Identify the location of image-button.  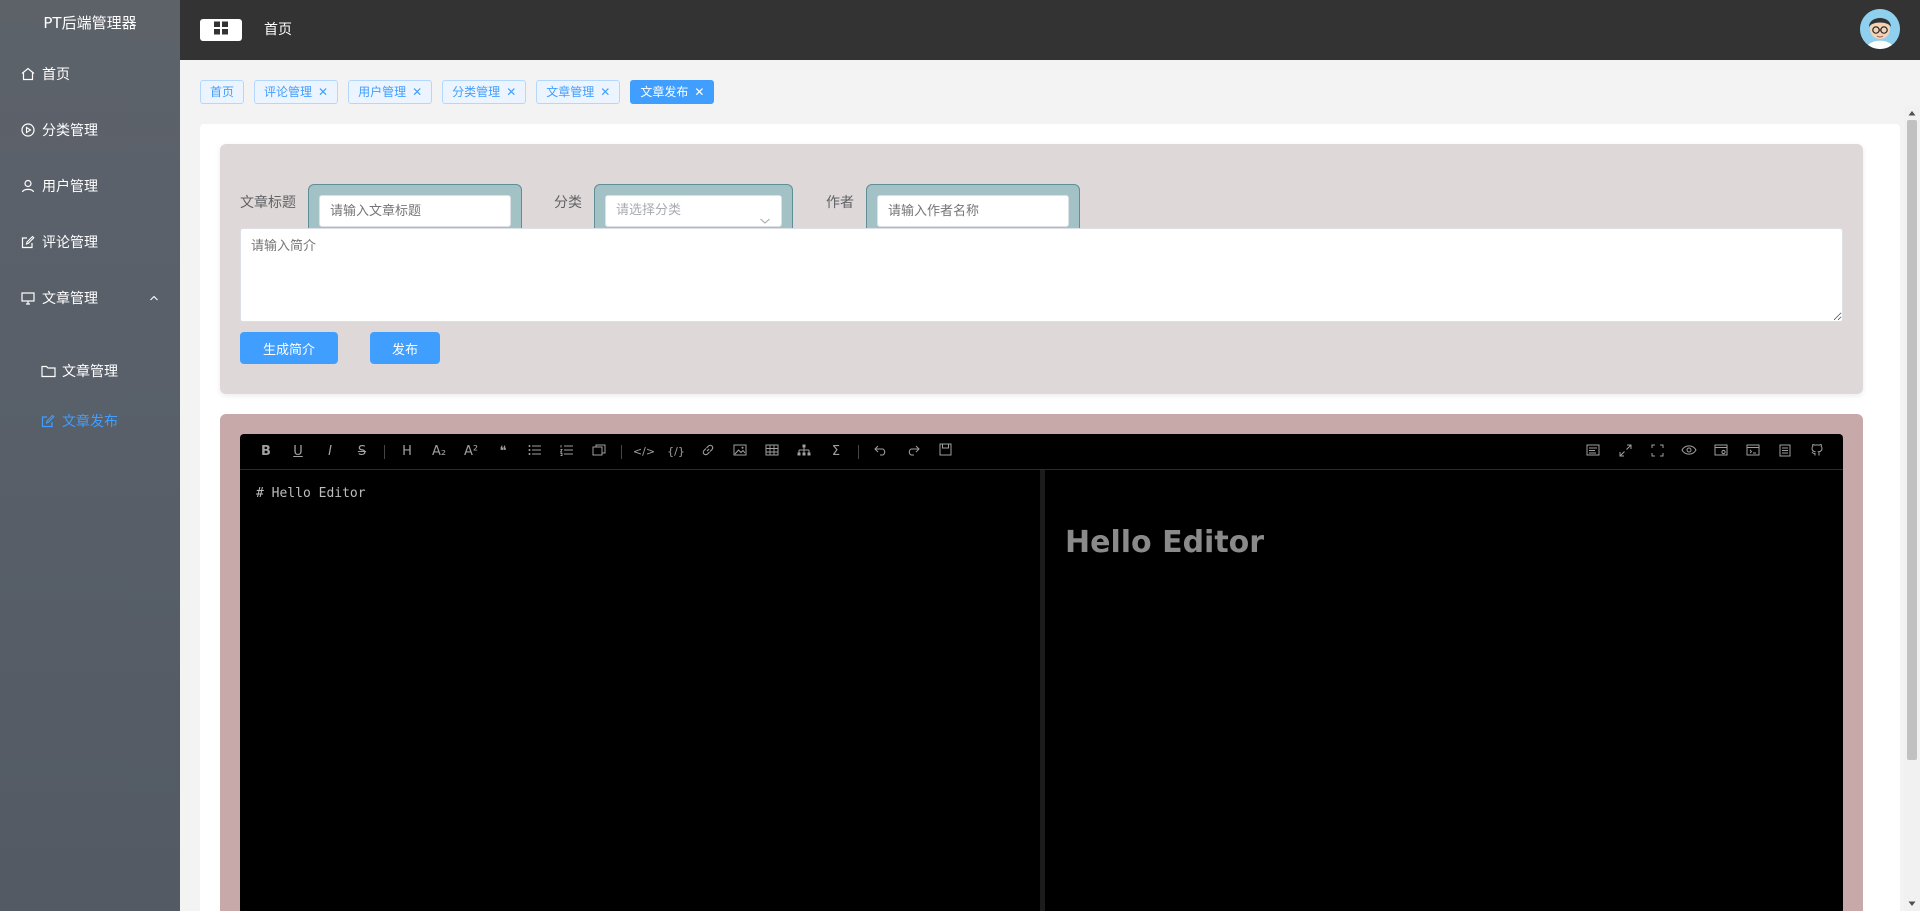
(740, 452).